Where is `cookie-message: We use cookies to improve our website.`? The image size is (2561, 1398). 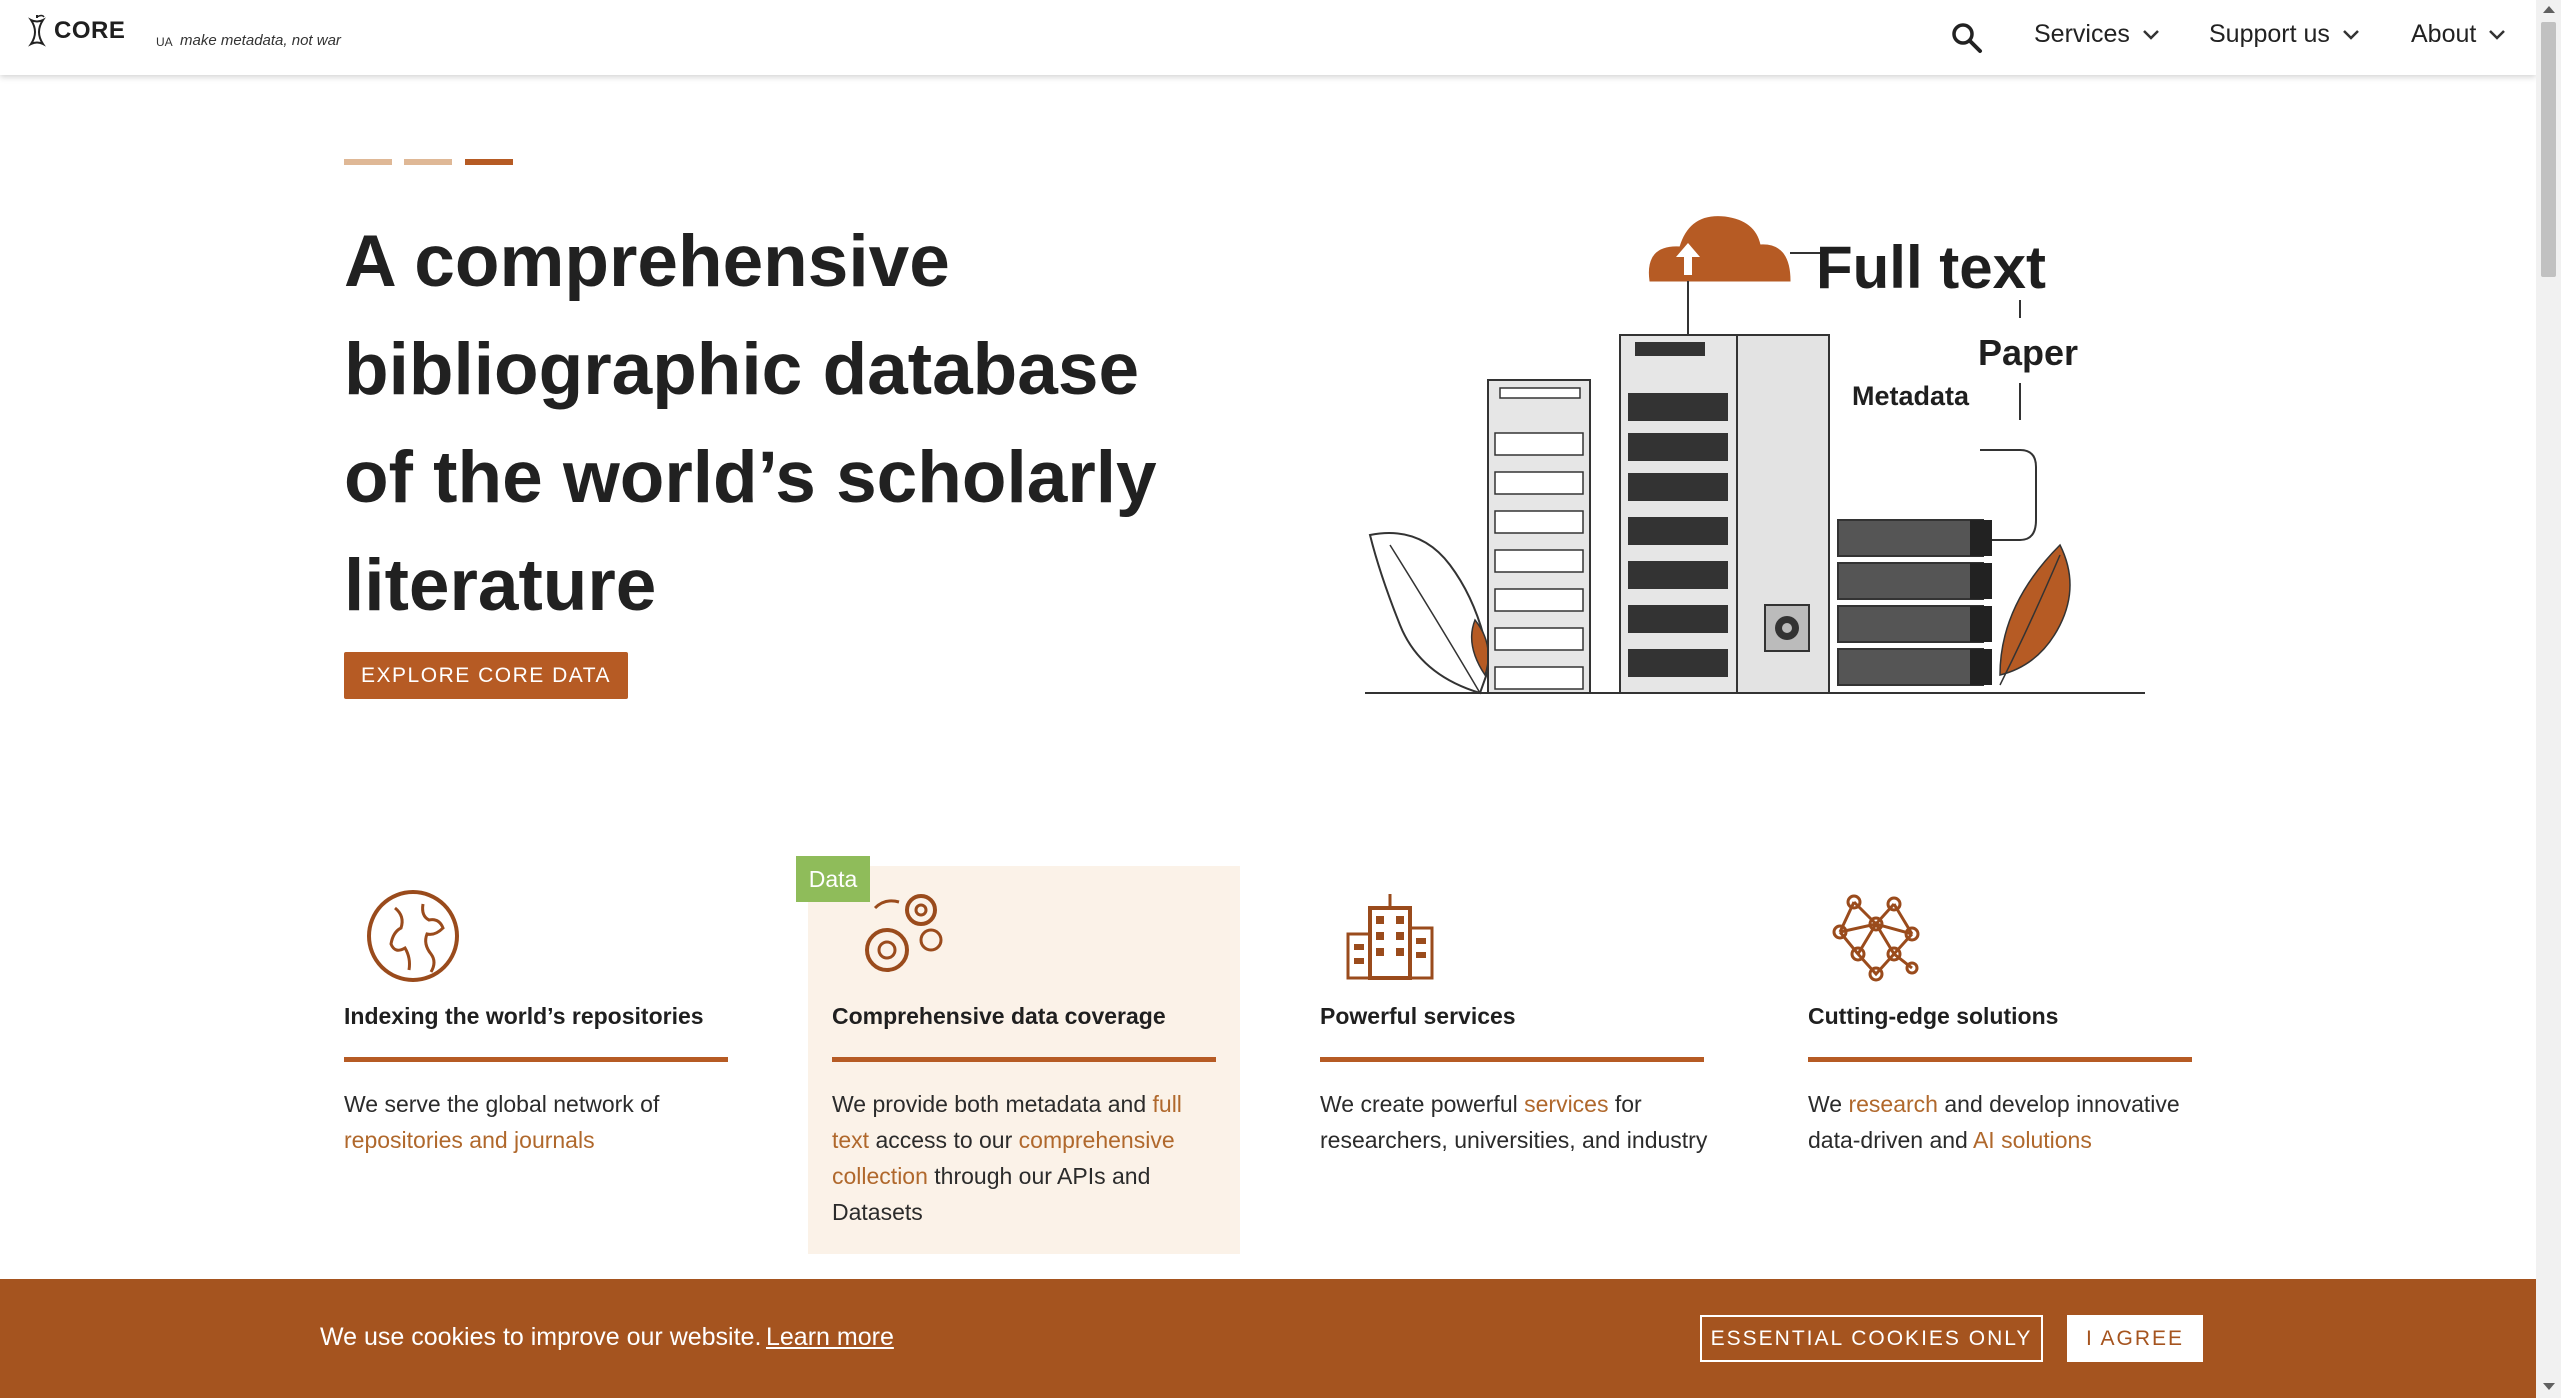 cookie-message: We use cookies to improve our website. is located at coordinates (541, 1337).